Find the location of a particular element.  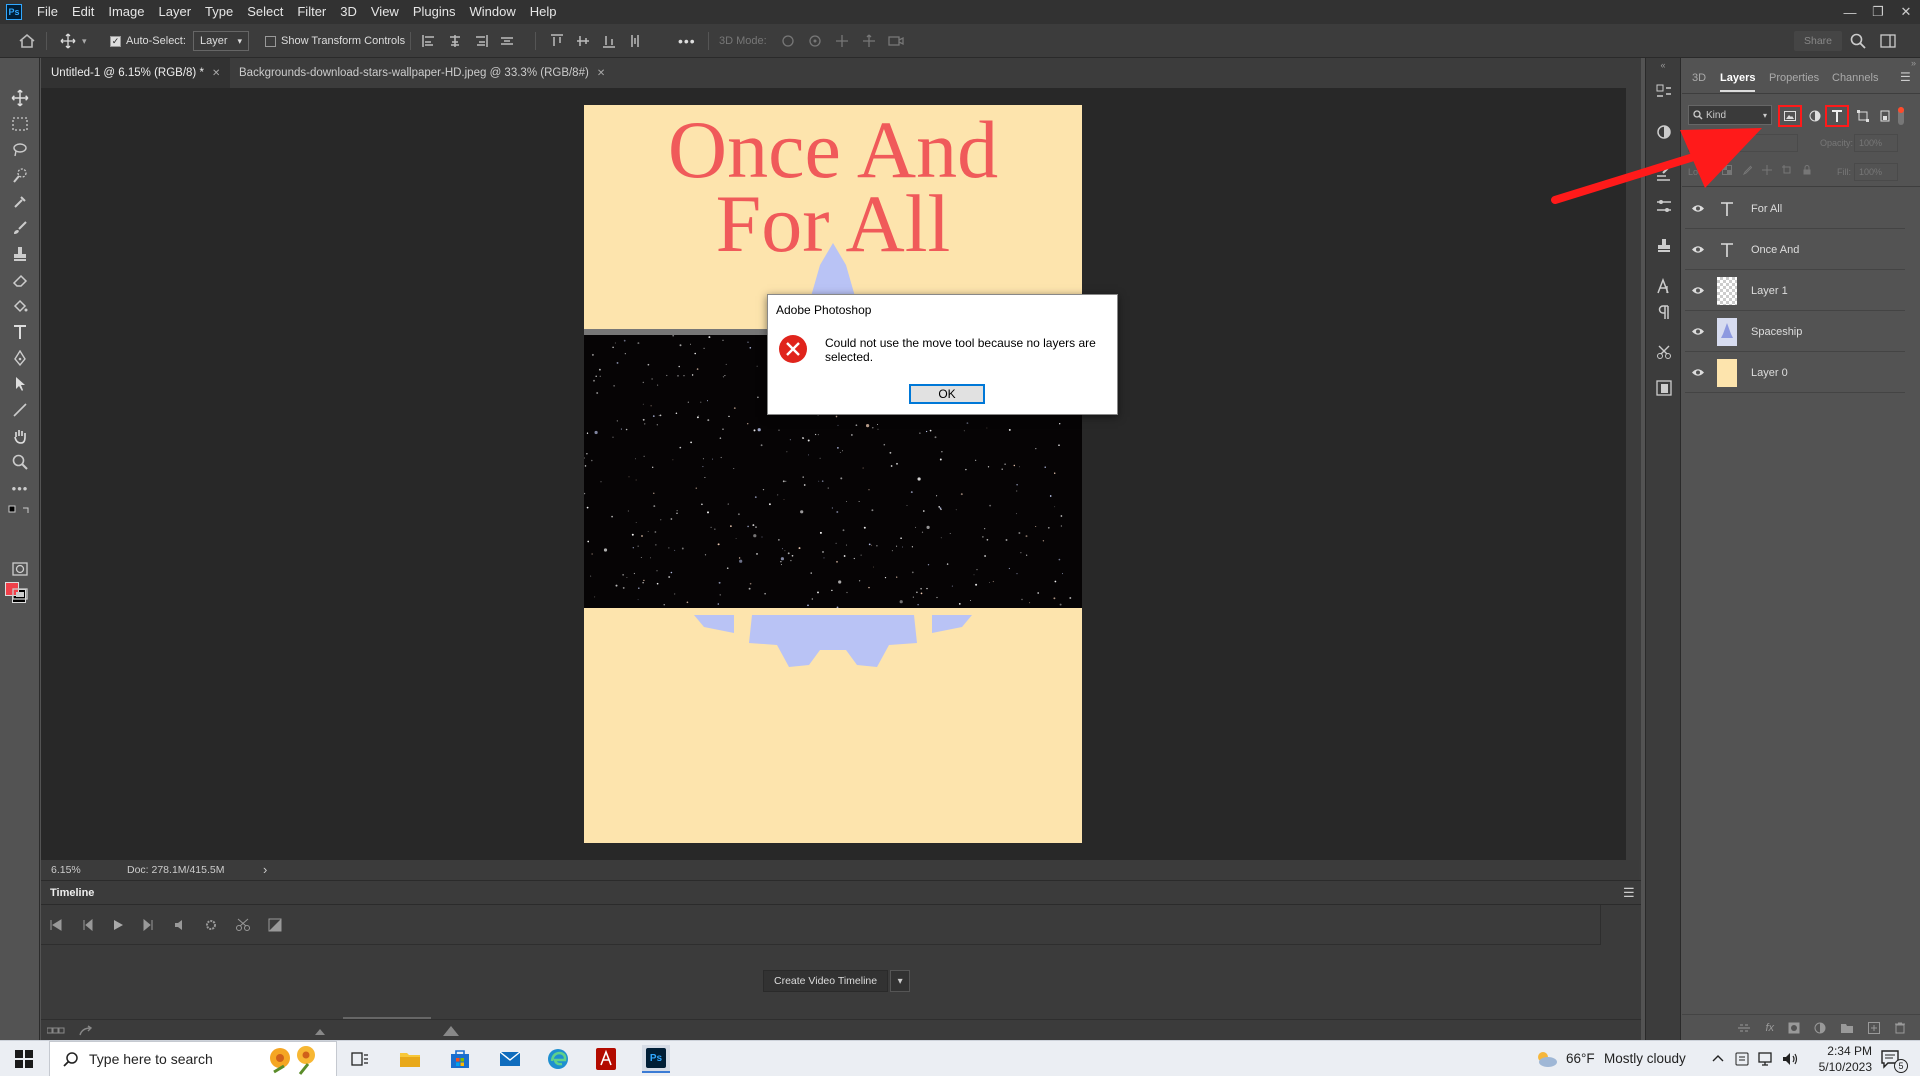

3d-pan-icon is located at coordinates (842, 41).